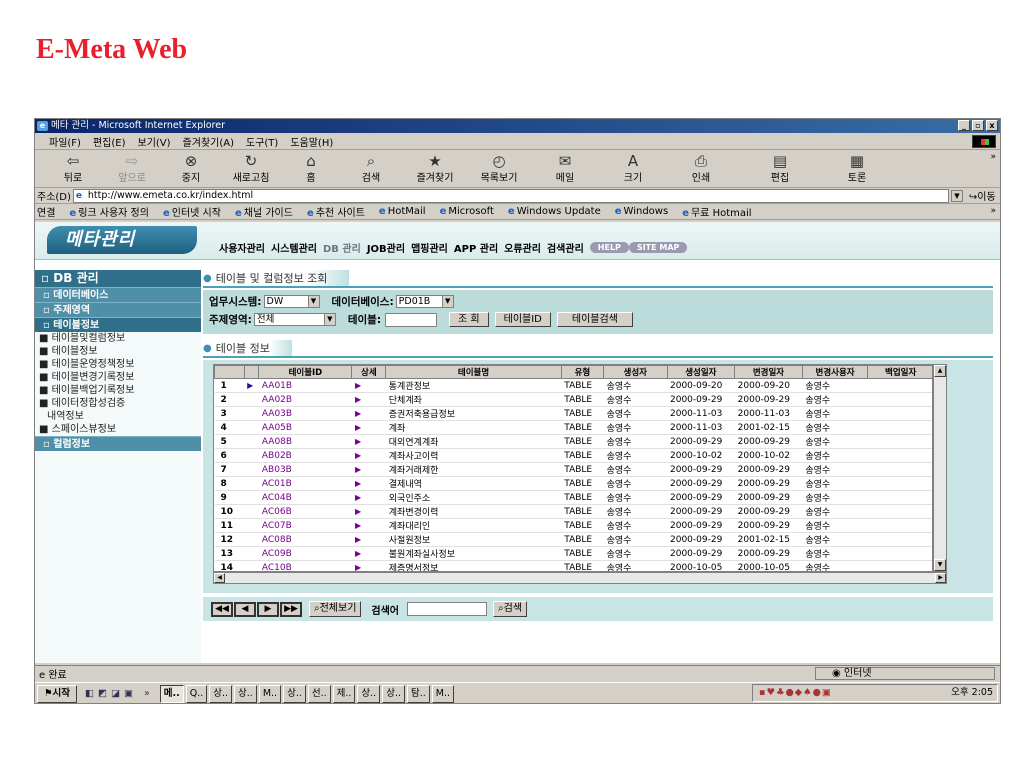 The image size is (1024, 768). I want to click on link-free-hotmail: e 무료 Hotmail, so click(716, 211).